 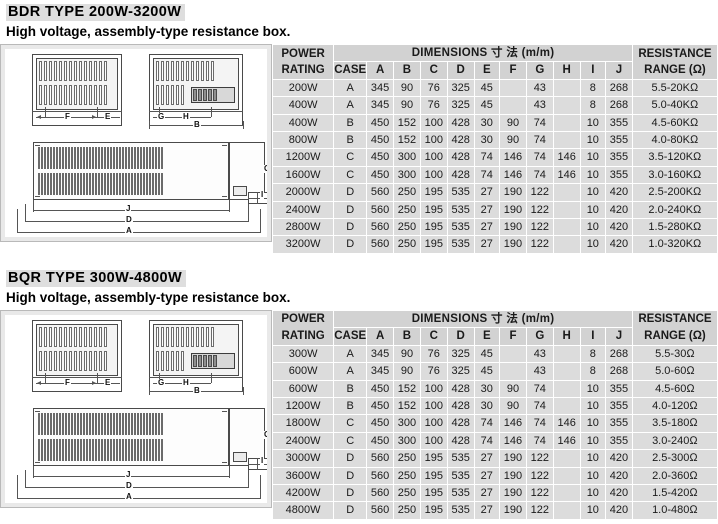 What do you see at coordinates (407, 388) in the screenshot?
I see `cell-b: 152` at bounding box center [407, 388].